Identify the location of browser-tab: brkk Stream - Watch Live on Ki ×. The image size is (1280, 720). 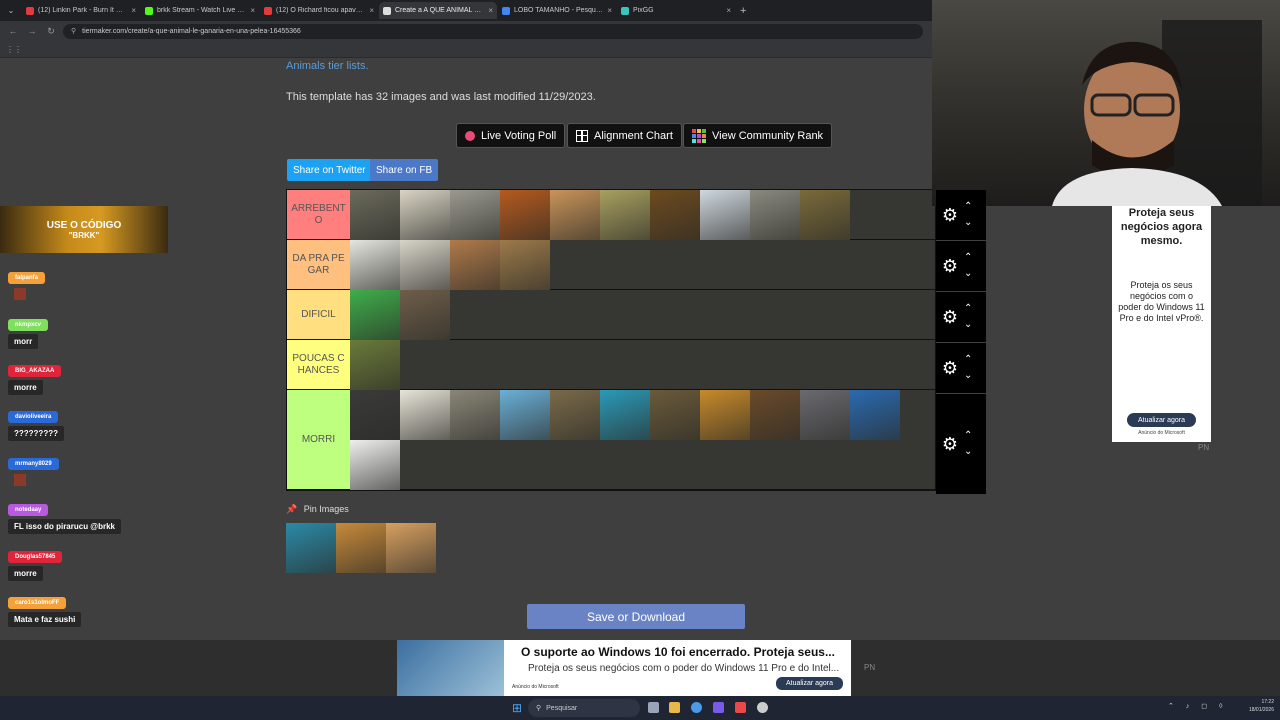
(200, 10).